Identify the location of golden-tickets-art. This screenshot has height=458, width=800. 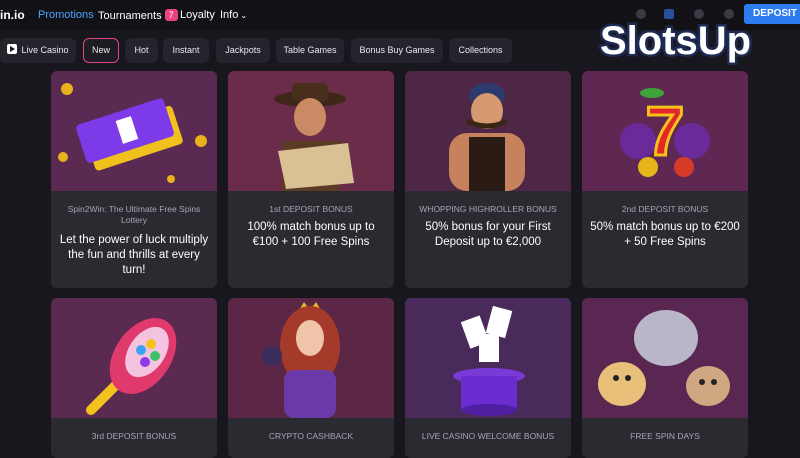
(134, 131).